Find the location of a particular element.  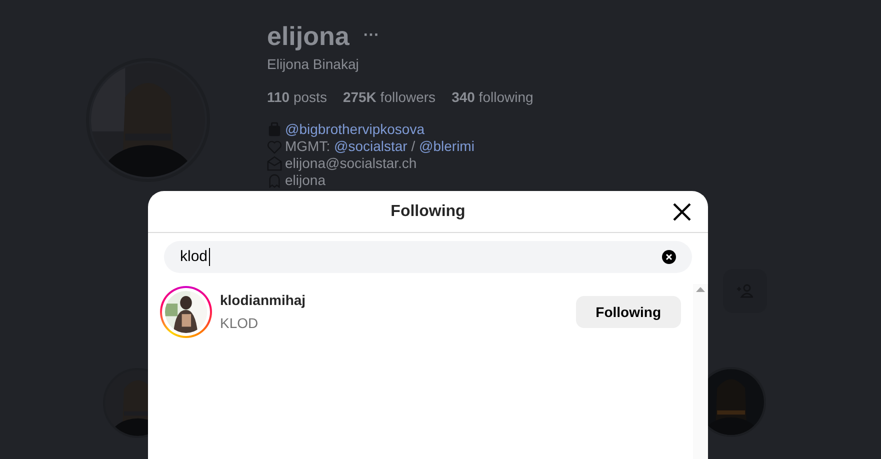

full-name: Elijona Binakaj is located at coordinates (313, 64).